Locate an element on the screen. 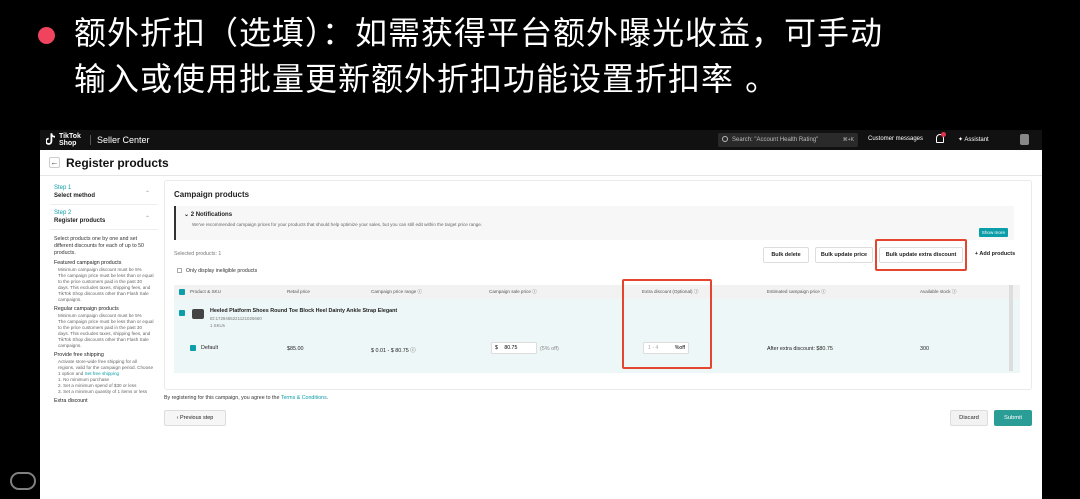 Image resolution: width=1080 pixels, height=499 pixels. sale-currency: $ is located at coordinates (496, 348).